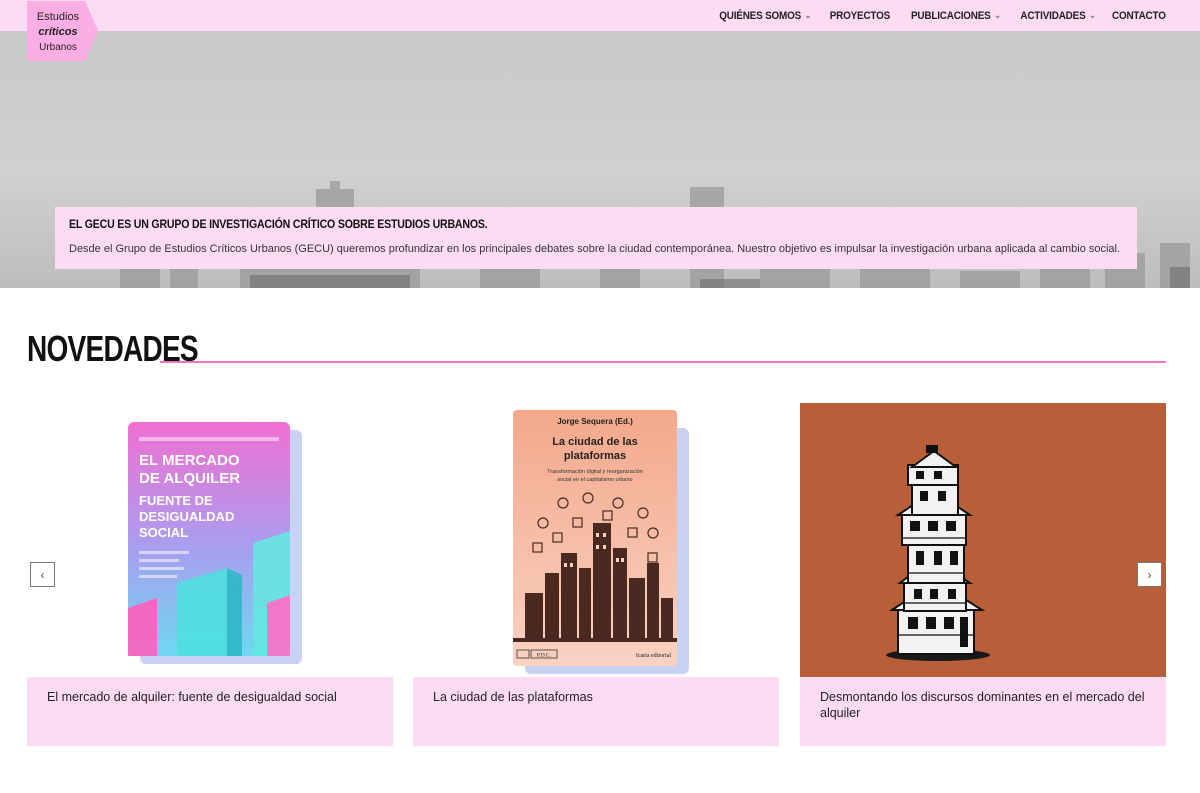 This screenshot has width=1200, height=793. Describe the element at coordinates (663, 362) in the screenshot. I see `section-divider` at that location.